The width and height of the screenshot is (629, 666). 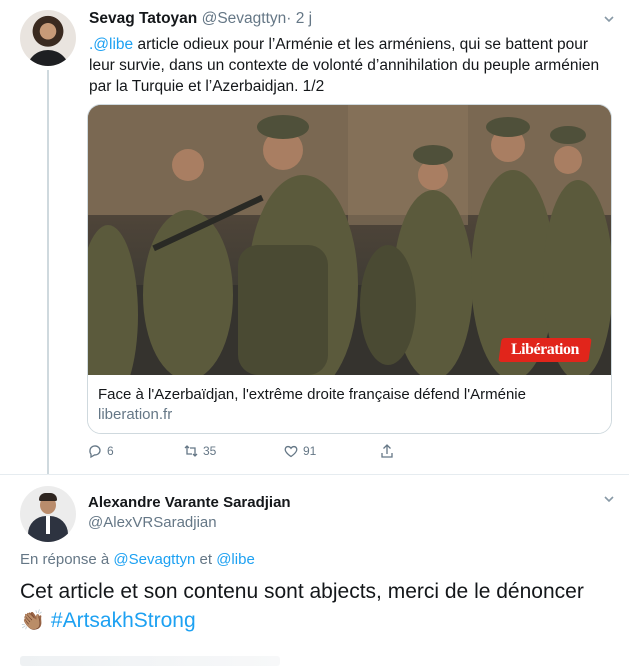 What do you see at coordinates (291, 451) in the screenshot?
I see `like-icon` at bounding box center [291, 451].